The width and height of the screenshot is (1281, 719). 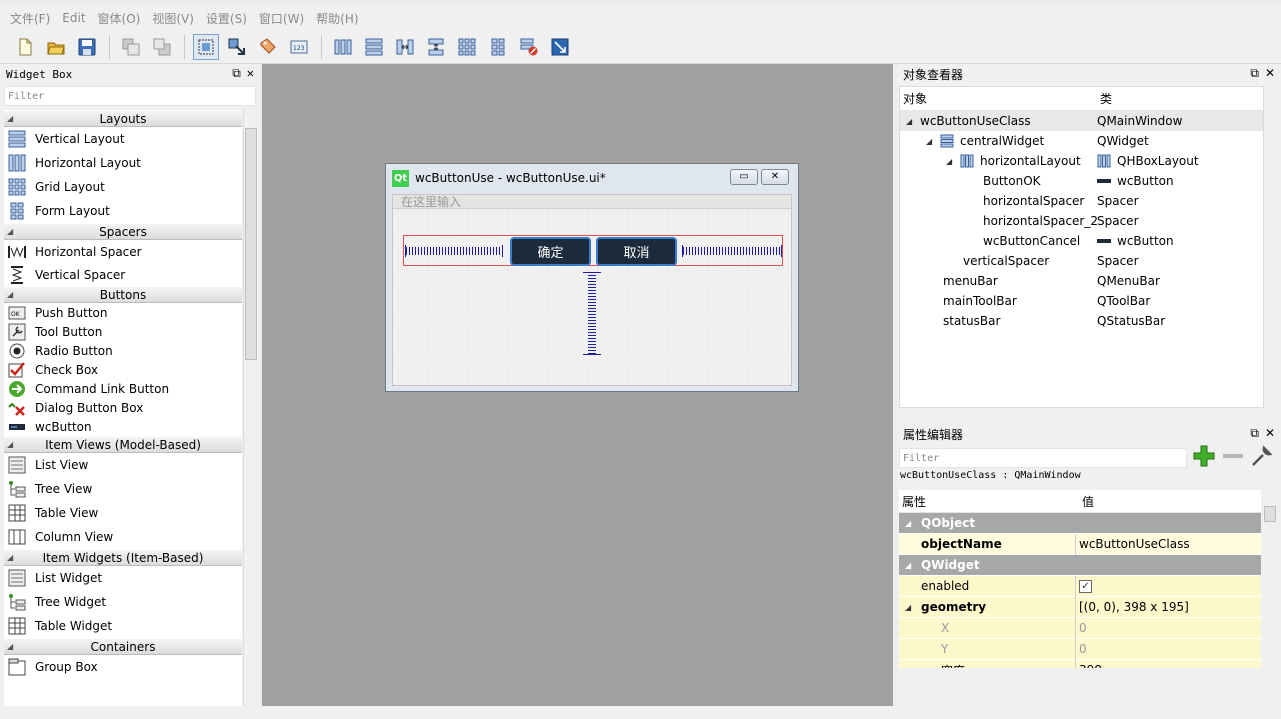 I want to click on property-group-qobject: ◢ QObject, so click(x=1080, y=523).